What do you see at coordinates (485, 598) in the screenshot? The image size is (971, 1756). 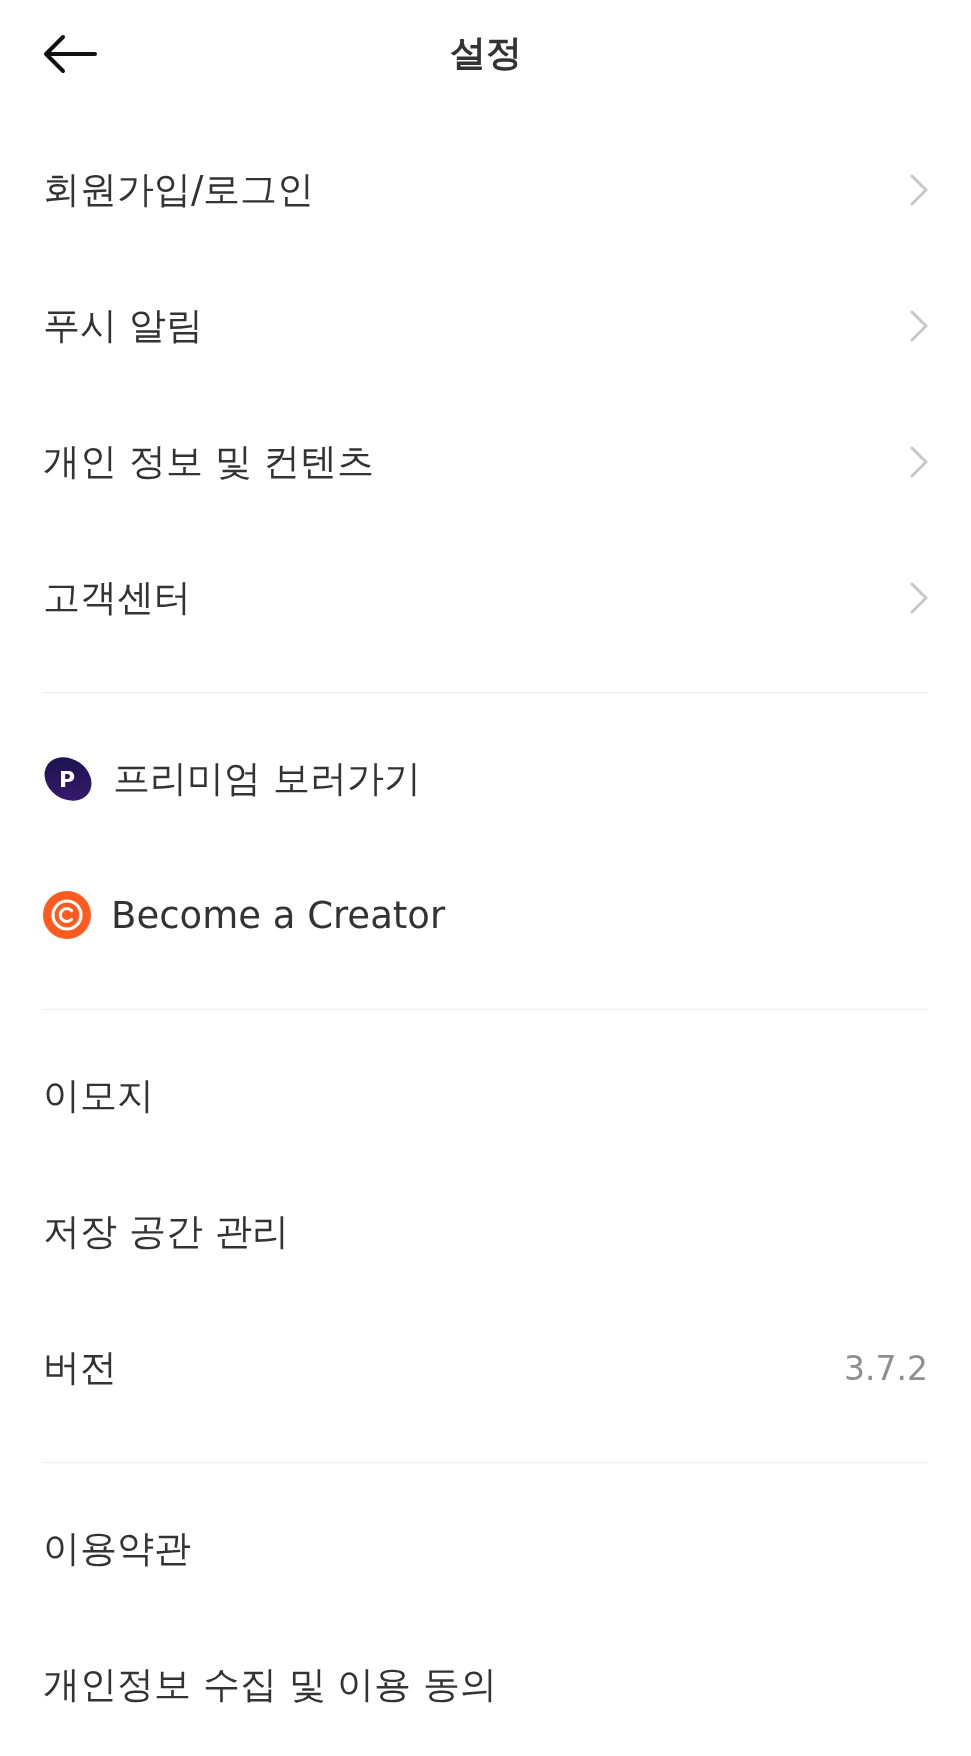 I see `menu-item: 고객센터` at bounding box center [485, 598].